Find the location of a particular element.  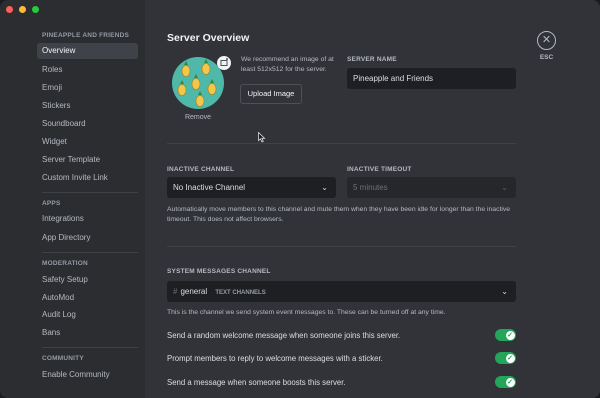

zoom-window-button is located at coordinates (35, 9).